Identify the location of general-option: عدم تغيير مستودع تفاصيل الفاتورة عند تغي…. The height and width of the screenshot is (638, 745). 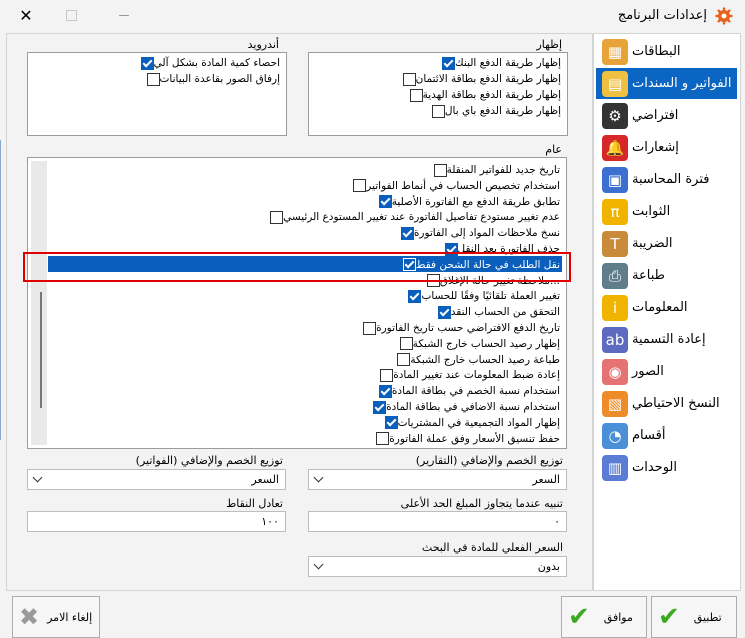
(413, 217).